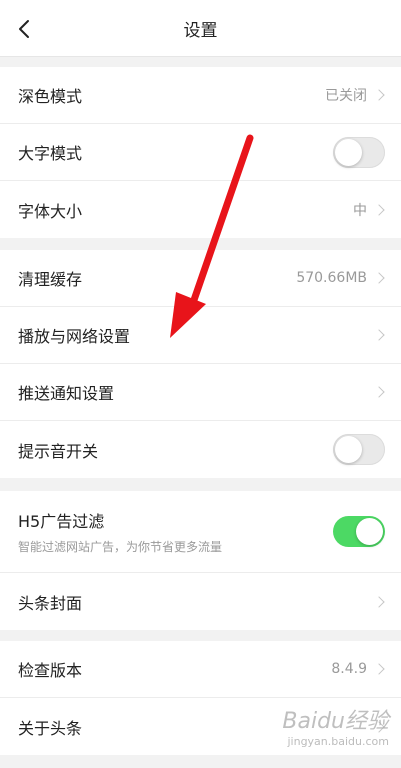  Describe the element at coordinates (331, 278) in the screenshot. I see `cache-size-value: 570.66MB` at that location.